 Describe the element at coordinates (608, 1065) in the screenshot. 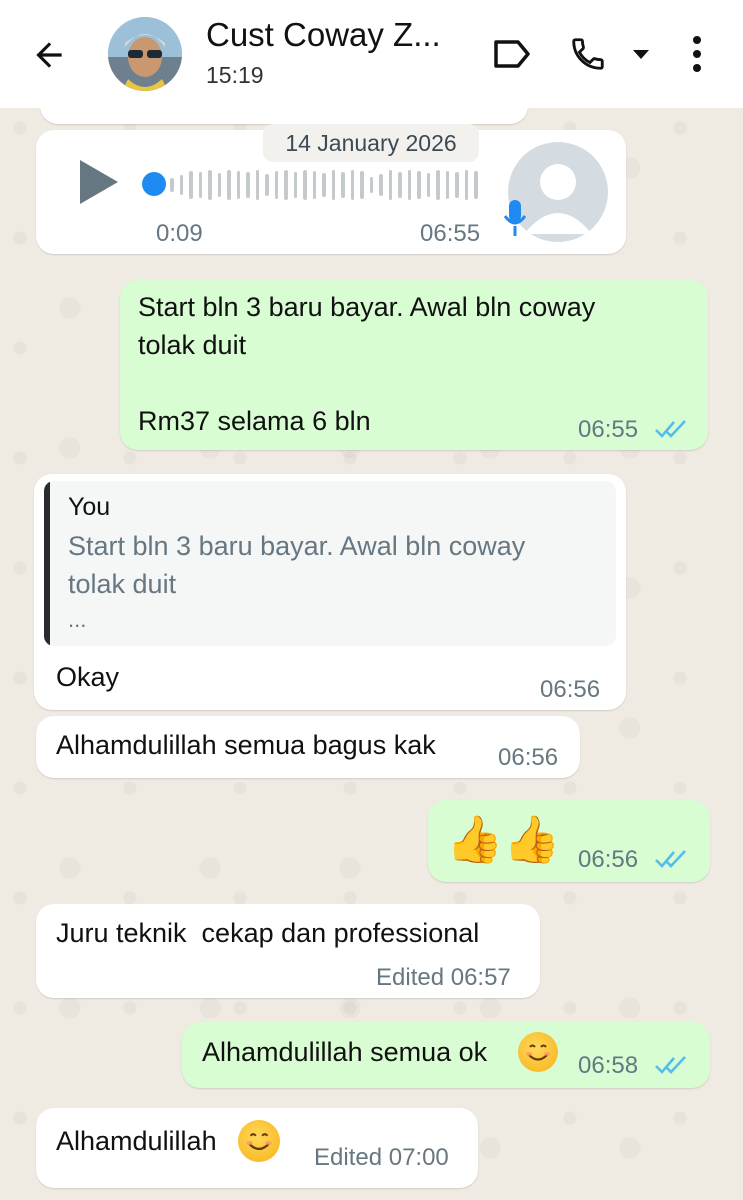

I see `message-time: 06:58` at that location.